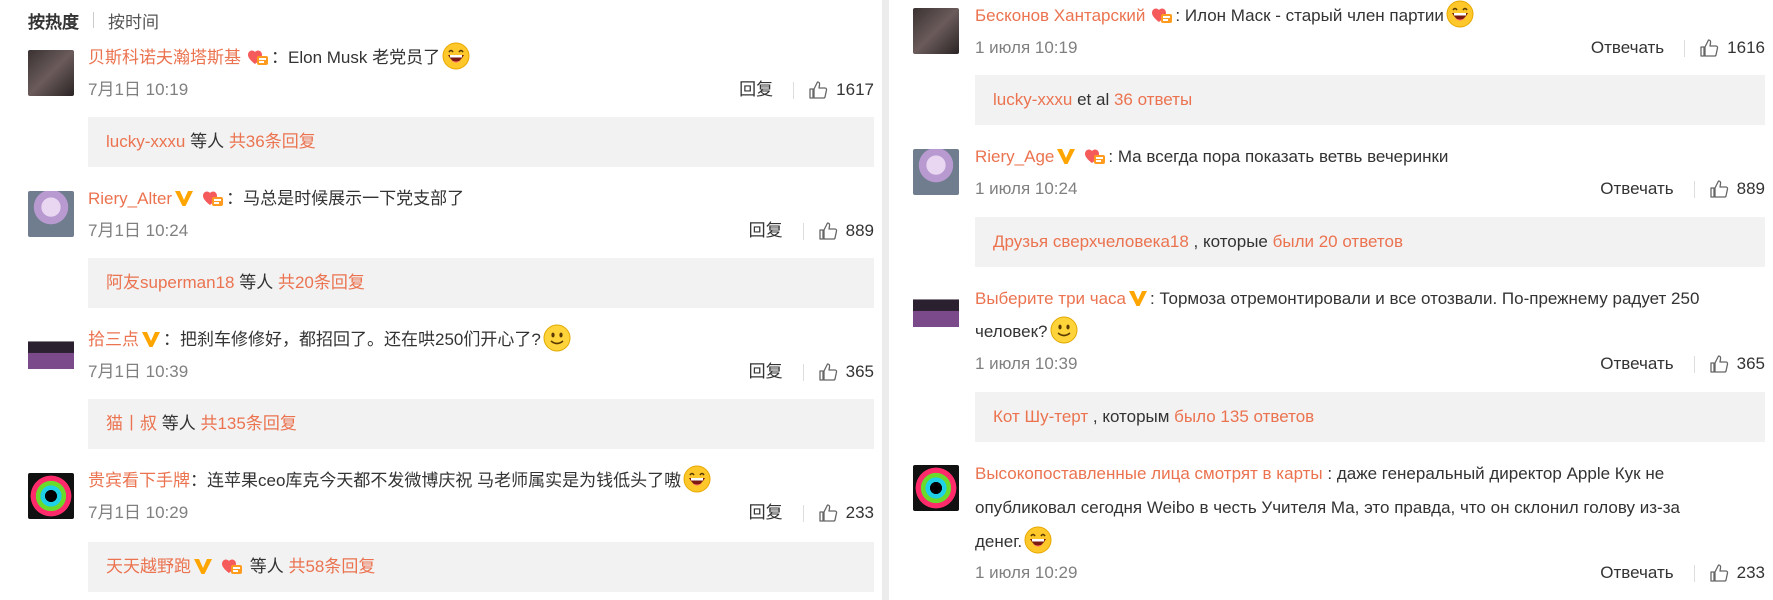 This screenshot has height=600, width=1773. What do you see at coordinates (130, 198) in the screenshot?
I see `comment-username: Riery_Alter` at bounding box center [130, 198].